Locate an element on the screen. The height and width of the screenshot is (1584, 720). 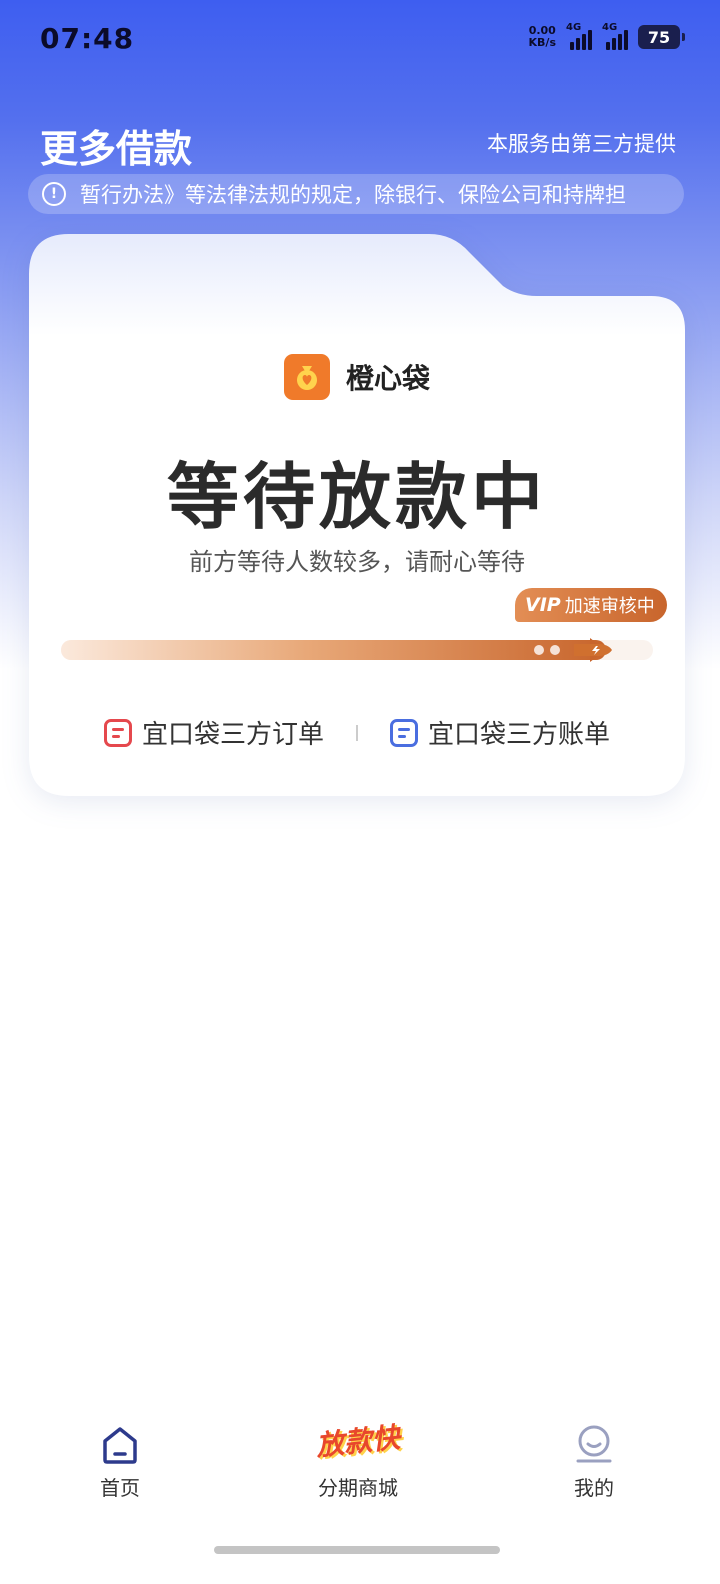
nav-item-profile: 我的 is located at coordinates (594, 1460).